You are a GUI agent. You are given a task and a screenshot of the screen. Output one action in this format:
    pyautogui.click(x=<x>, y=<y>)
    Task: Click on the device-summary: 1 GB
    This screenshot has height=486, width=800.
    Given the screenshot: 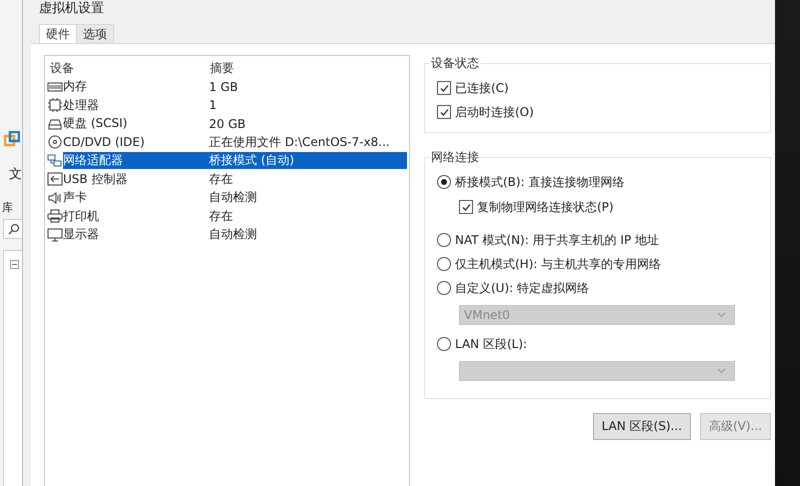 What is the action you would take?
    pyautogui.click(x=223, y=87)
    